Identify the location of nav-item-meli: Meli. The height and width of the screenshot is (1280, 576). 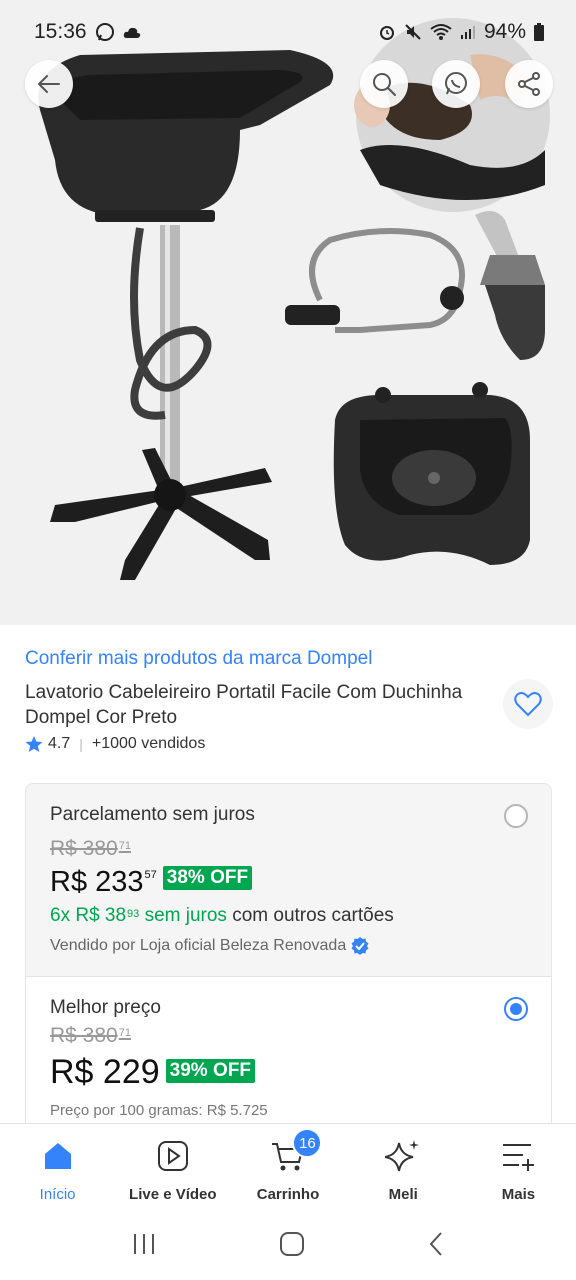
(403, 1168).